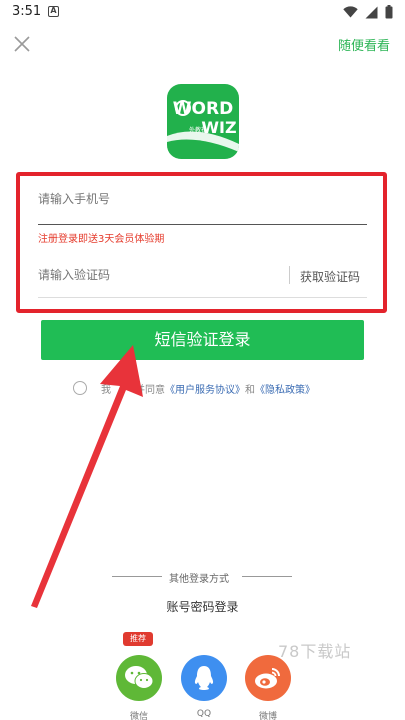  Describe the element at coordinates (53, 11) in the screenshot. I see `notification-icon: A` at that location.